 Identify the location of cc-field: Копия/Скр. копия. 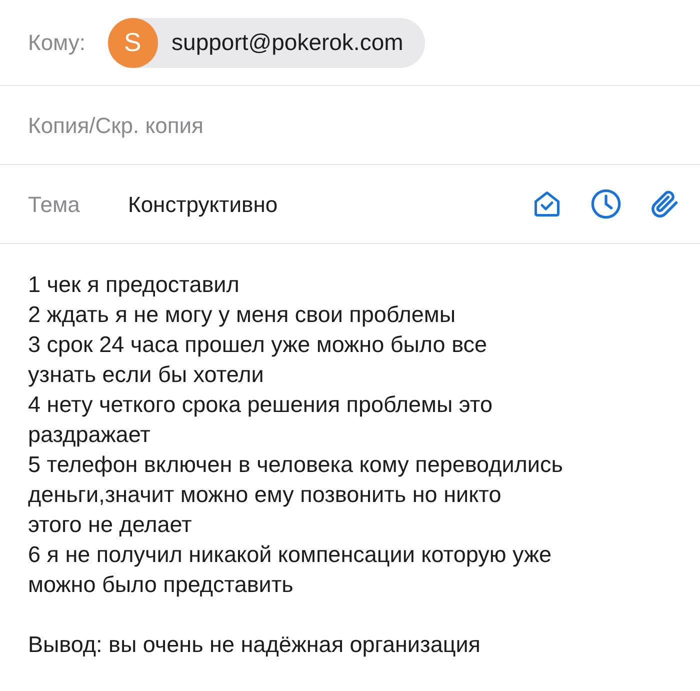
(328, 125).